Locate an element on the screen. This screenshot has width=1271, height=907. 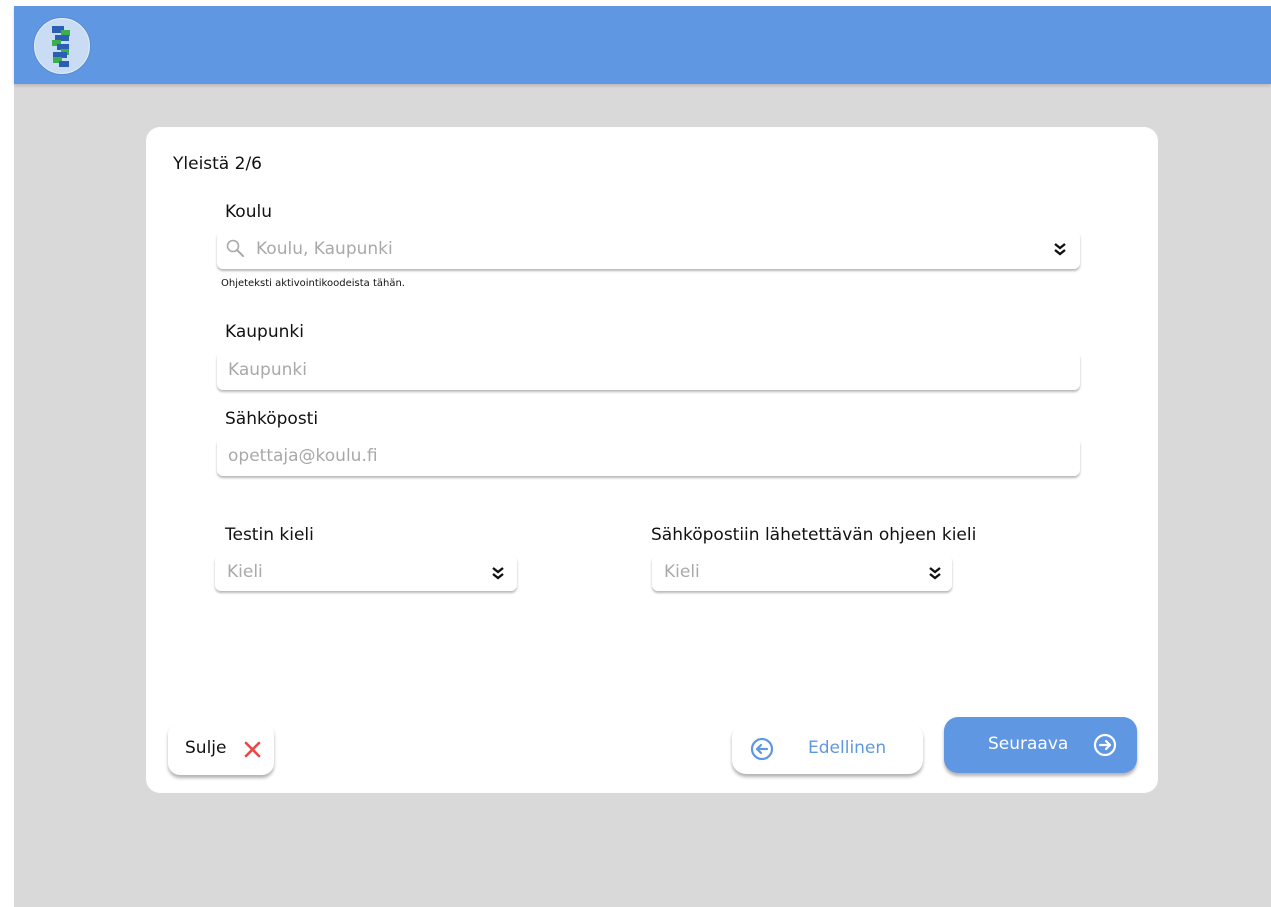
school-search-select: Koulu, Kaupunki is located at coordinates (648, 250).